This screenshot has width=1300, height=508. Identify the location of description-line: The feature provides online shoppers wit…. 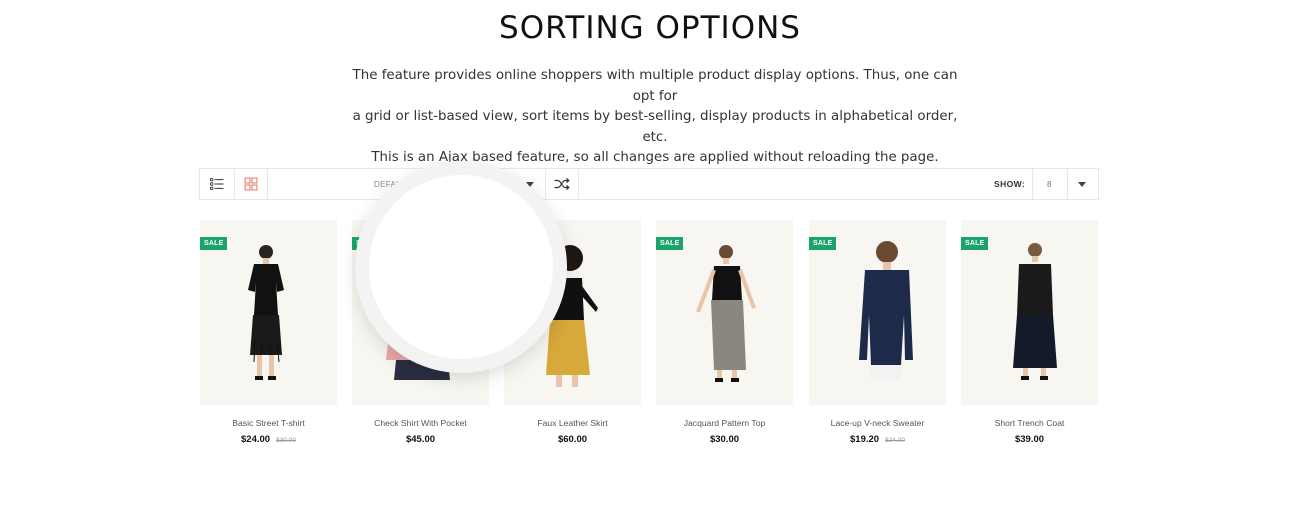
(655, 86).